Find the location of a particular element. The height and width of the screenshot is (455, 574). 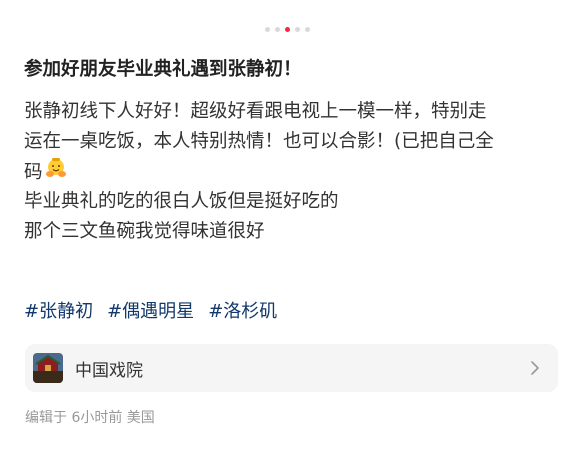

post-title: 参加好朋友毕业典礼遇到张静初！ is located at coordinates (163, 69).